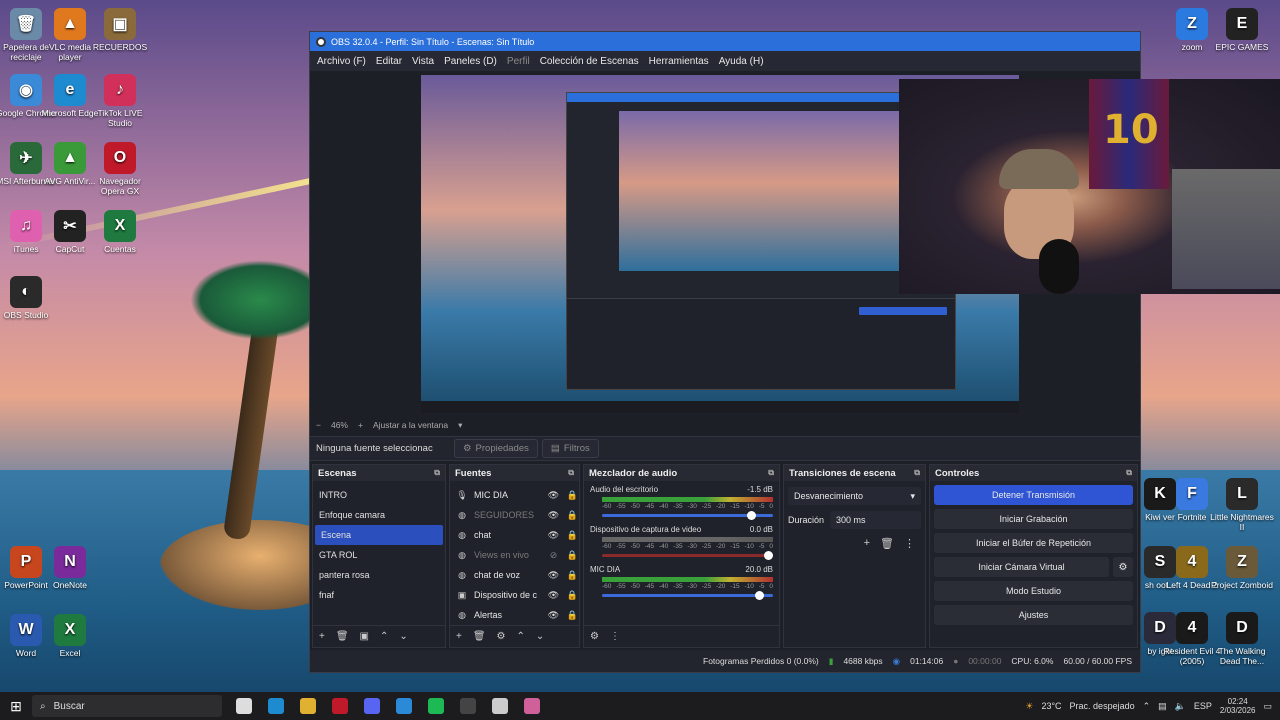  I want to click on desktop-icon: ▣ RECUERDOS, so click(120, 30).